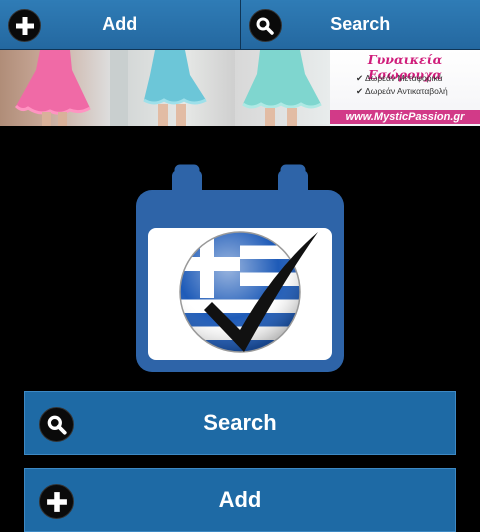 The height and width of the screenshot is (532, 480). I want to click on search-button: Search, so click(240, 423).